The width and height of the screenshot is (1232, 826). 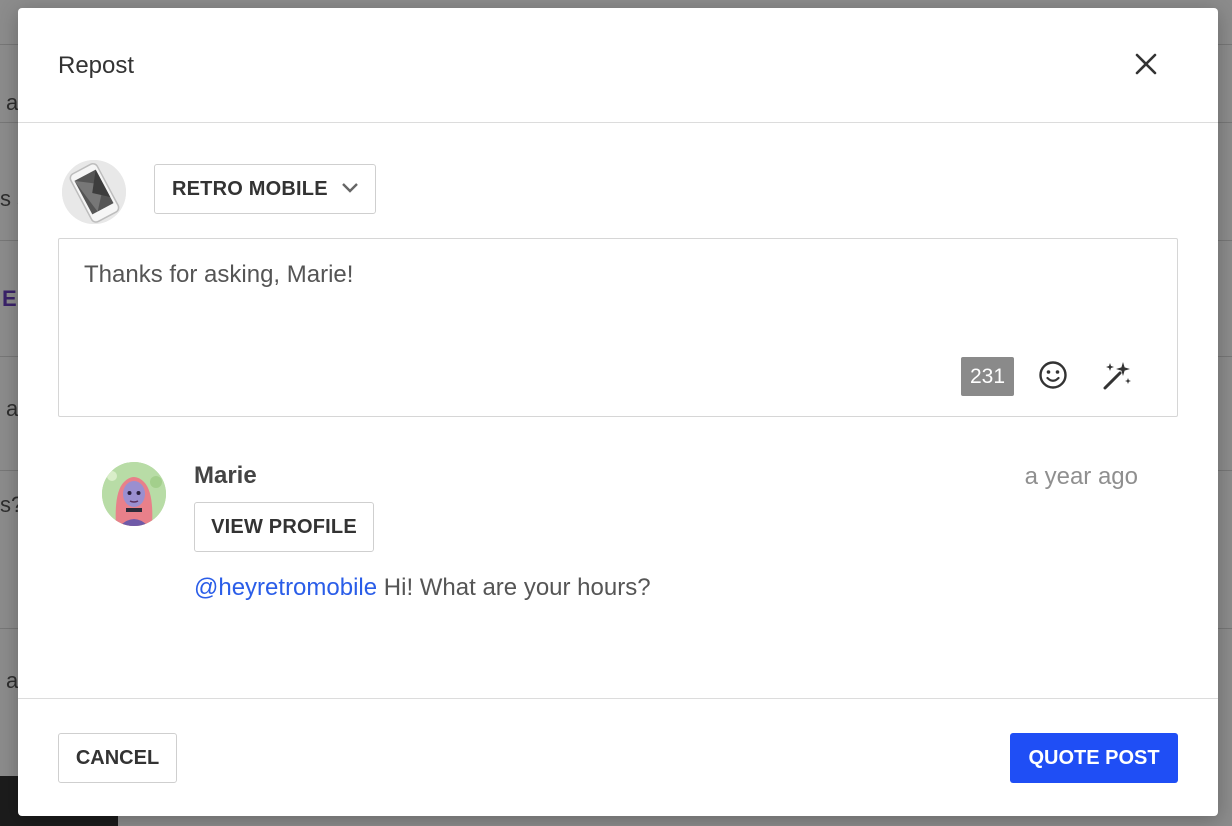 I want to click on avatar-image, so click(x=134, y=494).